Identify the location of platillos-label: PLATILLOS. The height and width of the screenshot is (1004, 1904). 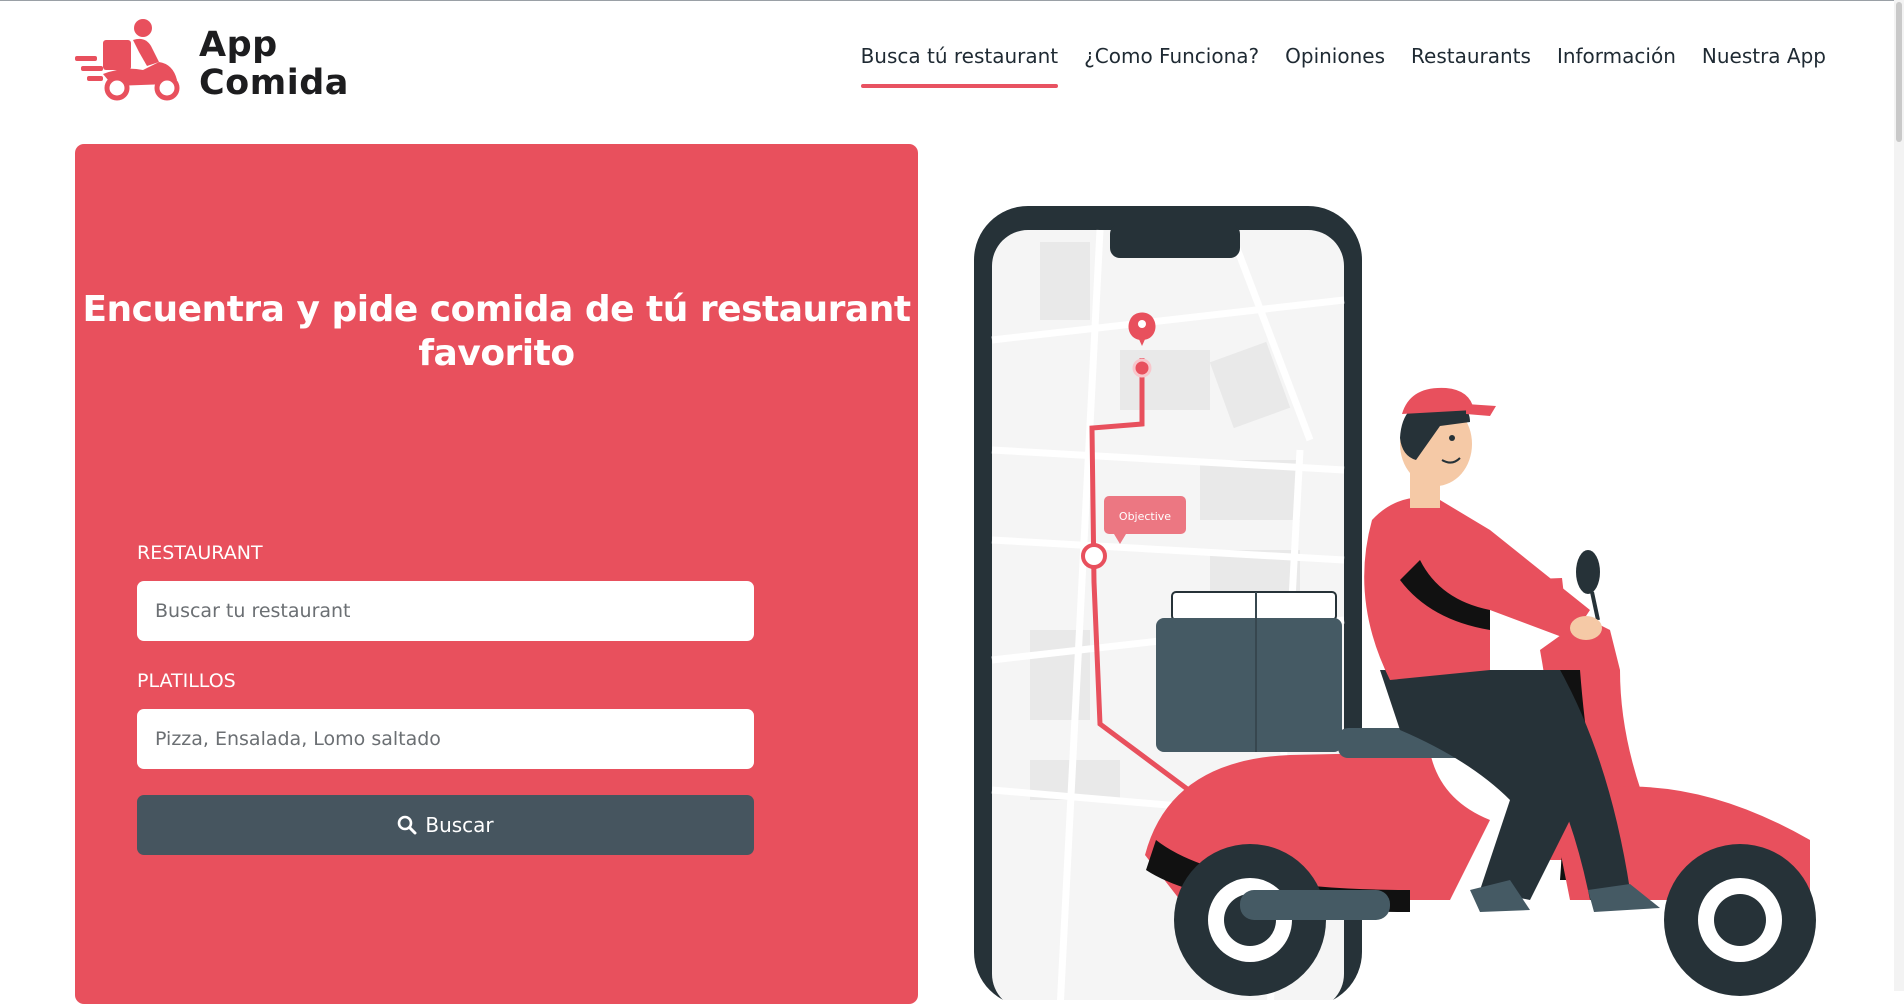
(186, 681).